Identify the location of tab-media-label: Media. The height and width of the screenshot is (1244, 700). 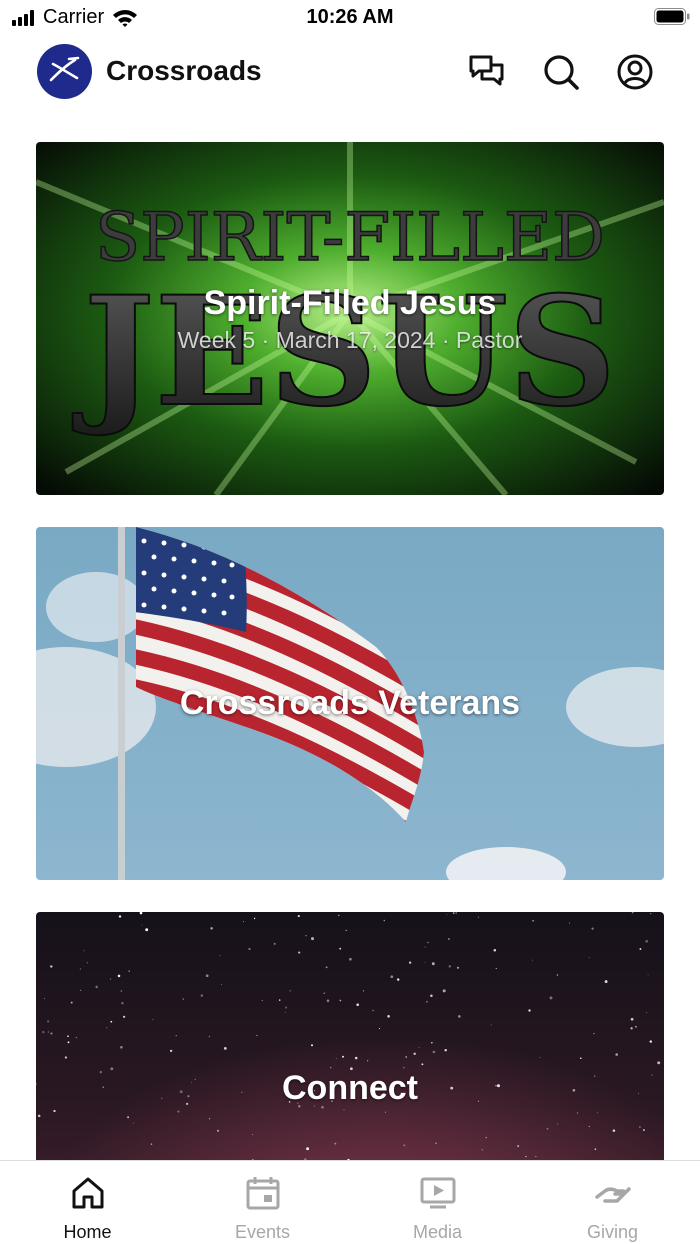
(437, 1232).